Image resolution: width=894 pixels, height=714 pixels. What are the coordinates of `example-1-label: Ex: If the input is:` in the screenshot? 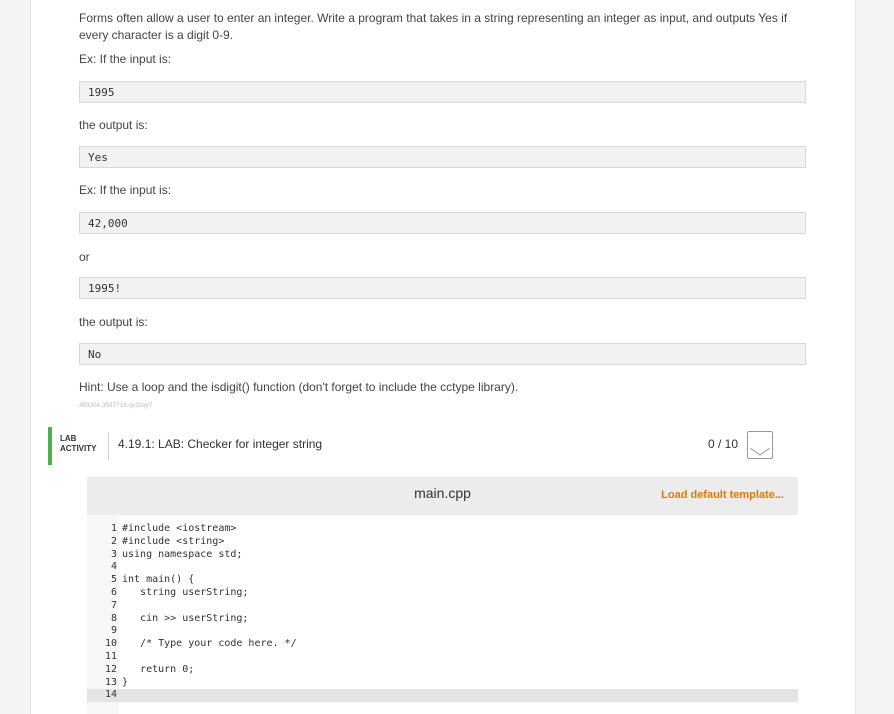 It's located at (125, 59).